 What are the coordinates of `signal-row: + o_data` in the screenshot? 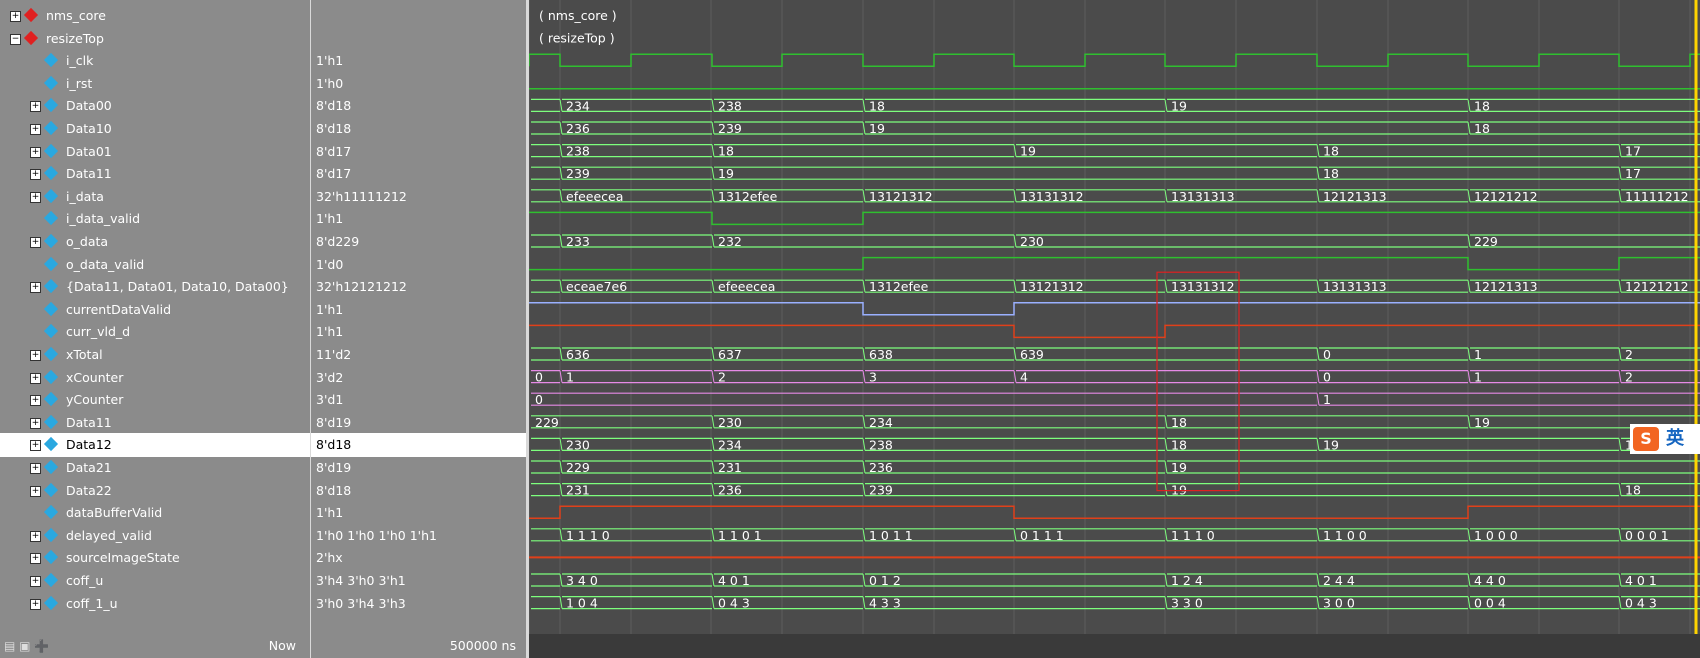 It's located at (155, 242).